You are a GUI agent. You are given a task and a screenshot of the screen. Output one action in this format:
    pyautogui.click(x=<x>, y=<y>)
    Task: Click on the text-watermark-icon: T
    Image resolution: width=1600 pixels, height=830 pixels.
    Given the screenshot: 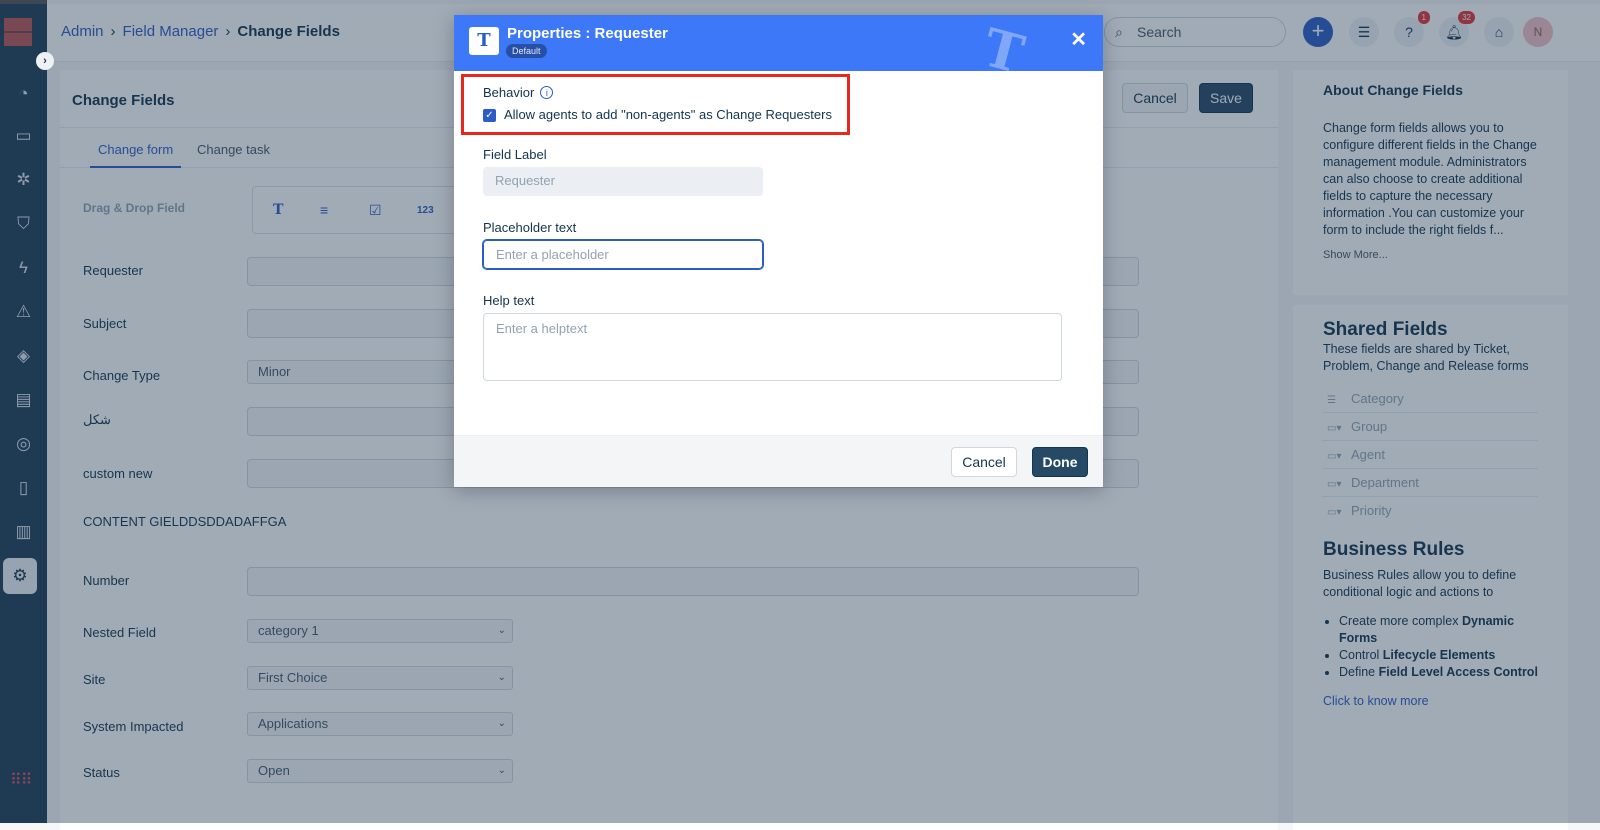 What is the action you would take?
    pyautogui.click(x=1003, y=44)
    